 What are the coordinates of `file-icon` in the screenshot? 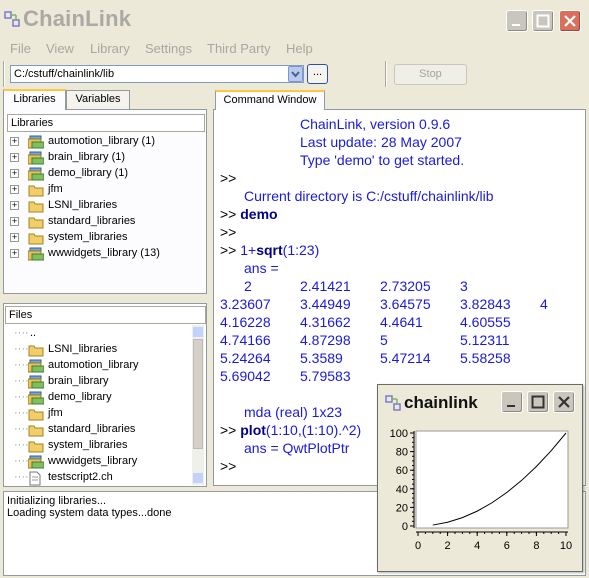 It's located at (35, 478).